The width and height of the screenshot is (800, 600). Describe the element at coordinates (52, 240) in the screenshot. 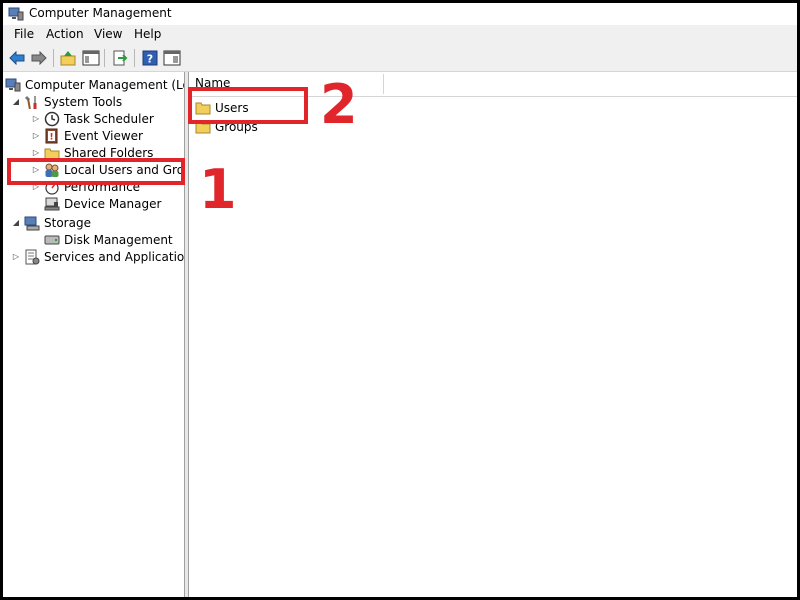

I see `disk-management-icon` at that location.